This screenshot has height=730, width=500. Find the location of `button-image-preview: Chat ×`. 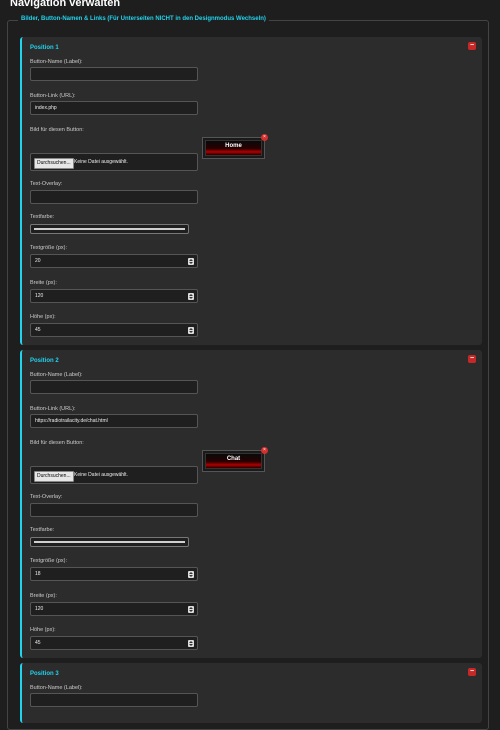

button-image-preview: Chat × is located at coordinates (235, 459).